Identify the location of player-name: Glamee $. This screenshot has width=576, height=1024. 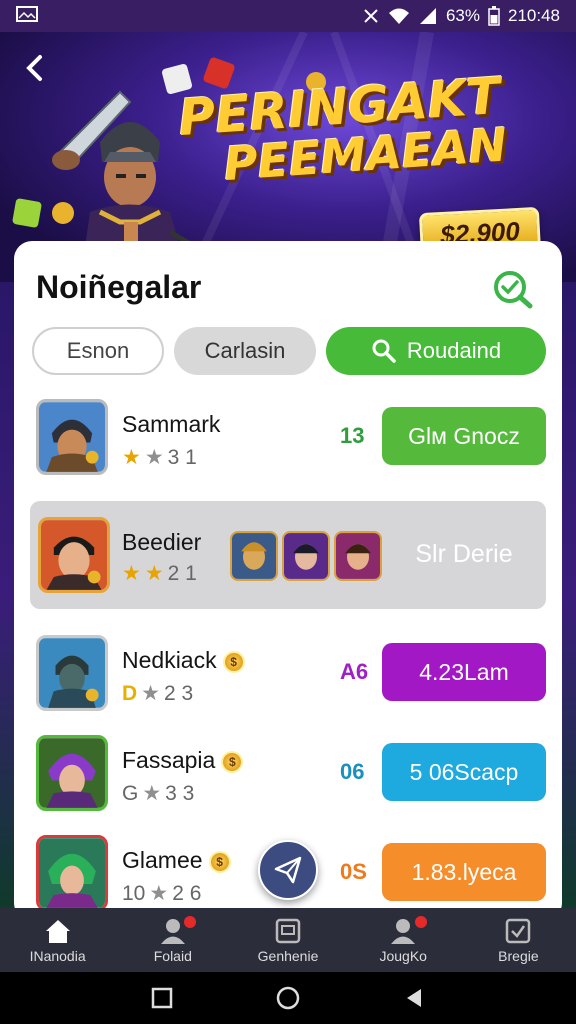
(176, 860).